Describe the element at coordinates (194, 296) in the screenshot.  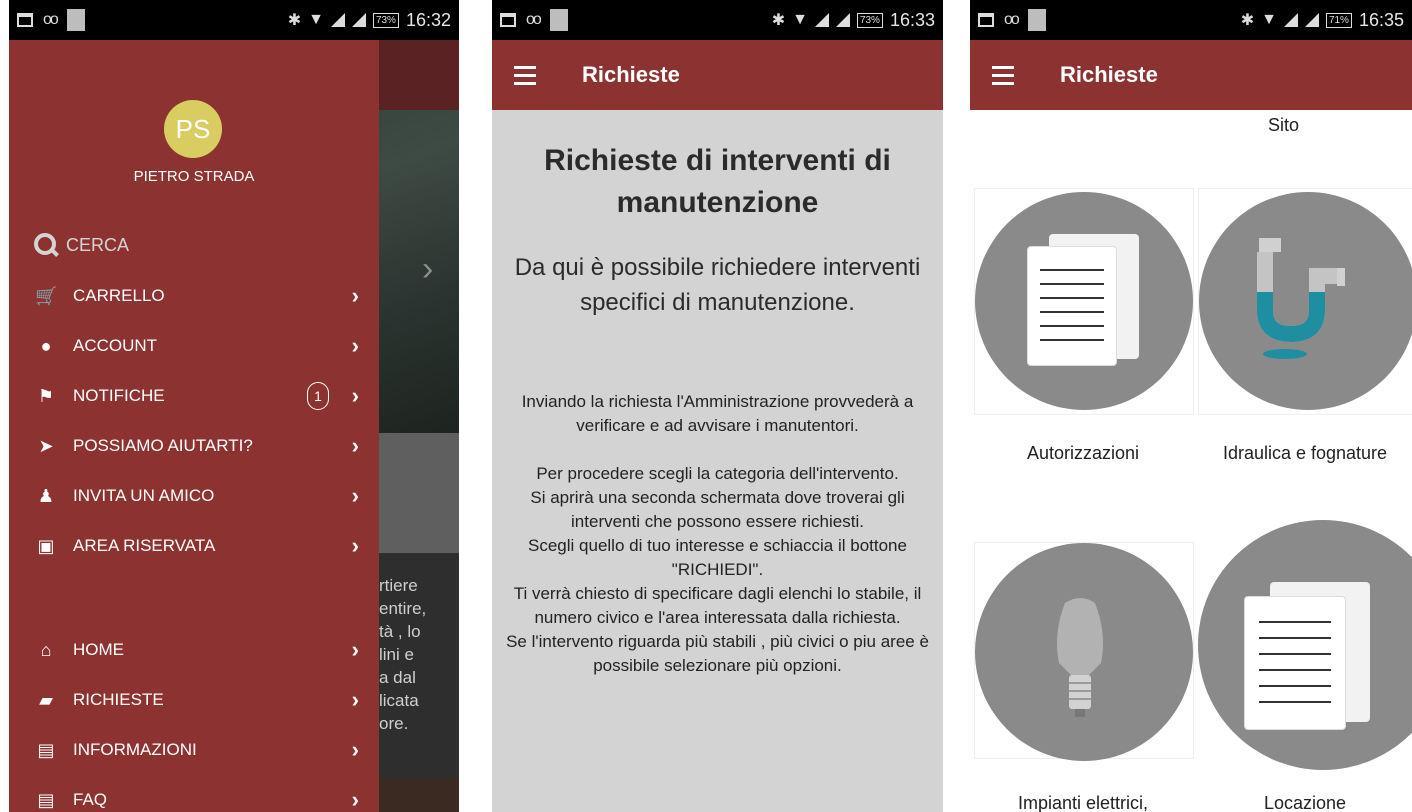
I see `menu-item-carrello: 🛒 CARRELLO ›` at that location.